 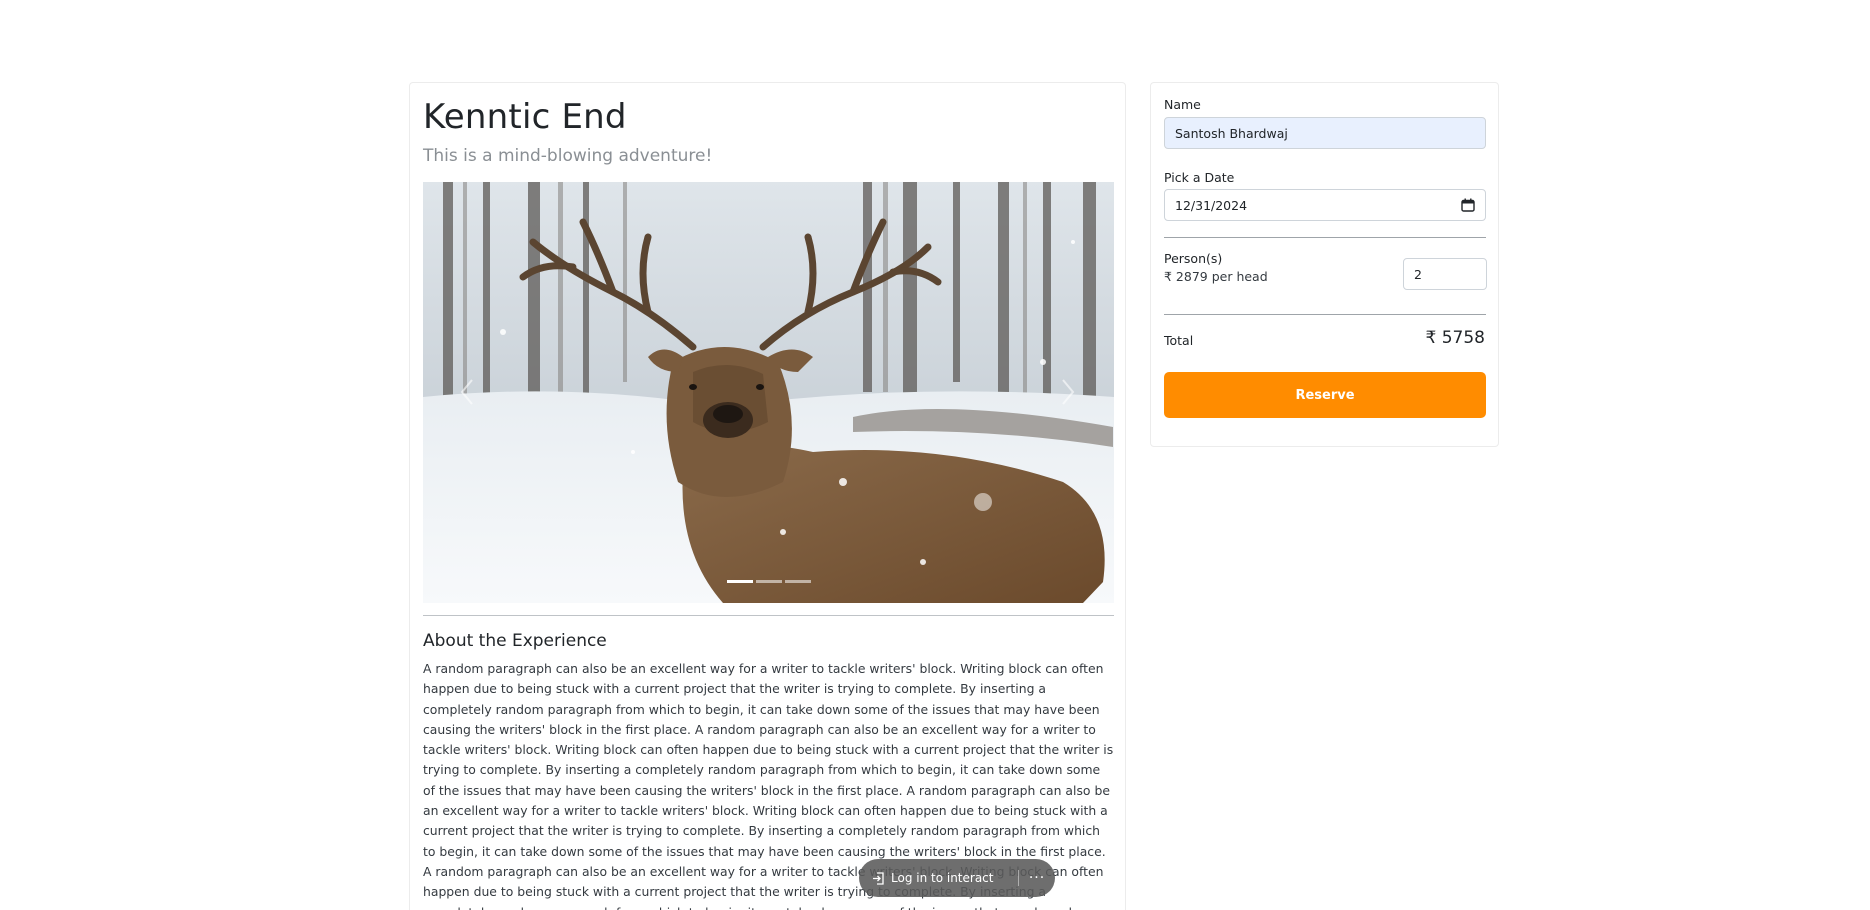 What do you see at coordinates (1216, 276) in the screenshot?
I see `per-head-price: ₹ 2879 per head` at bounding box center [1216, 276].